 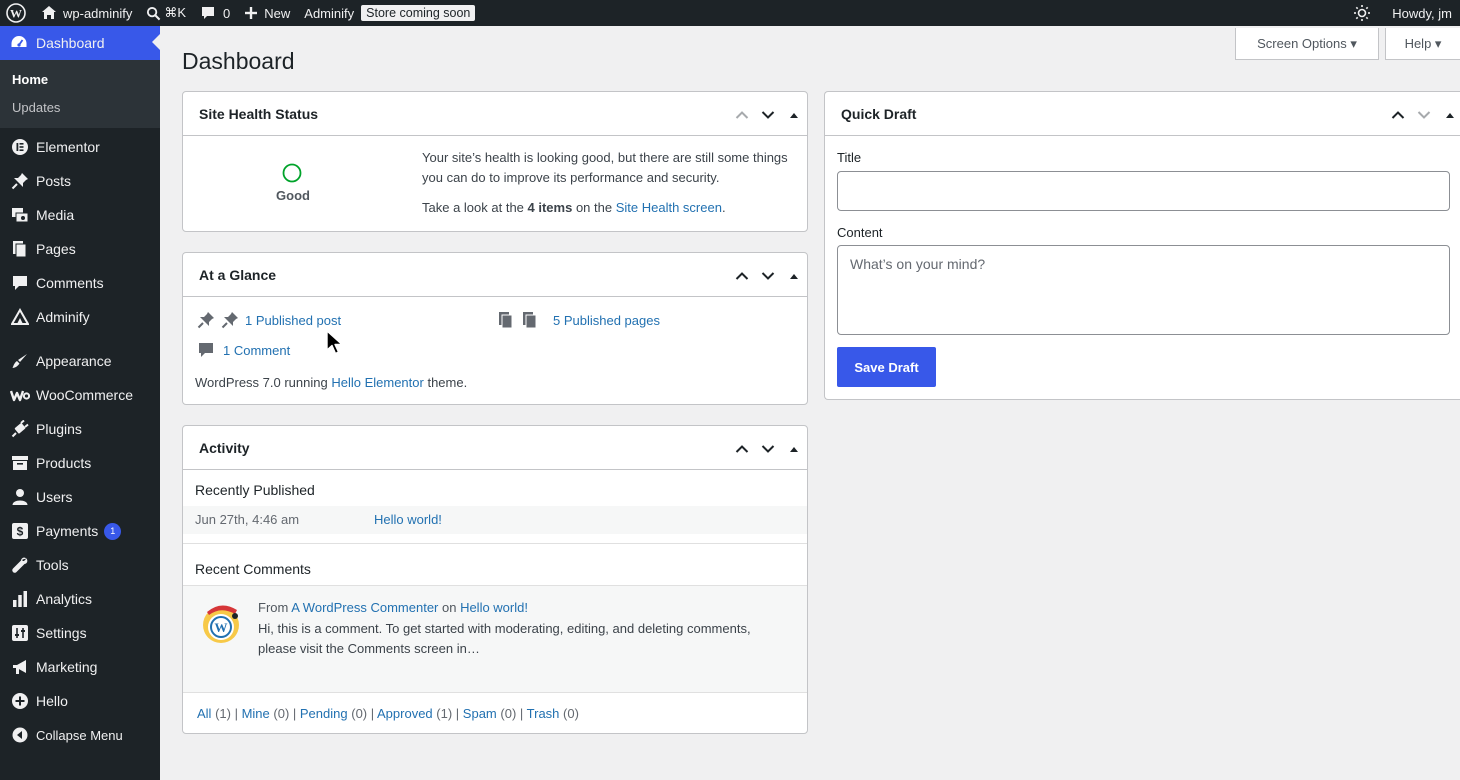 I want to click on site-name-link: wp-adminify, so click(x=86, y=13).